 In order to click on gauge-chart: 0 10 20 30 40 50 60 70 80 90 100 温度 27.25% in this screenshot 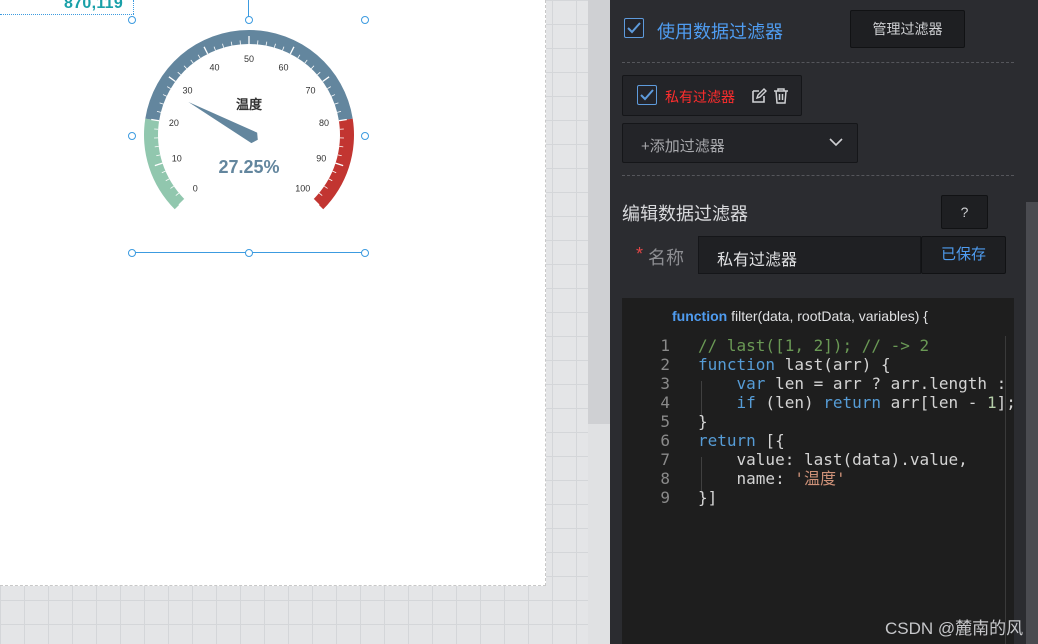, I will do `click(249, 136)`.